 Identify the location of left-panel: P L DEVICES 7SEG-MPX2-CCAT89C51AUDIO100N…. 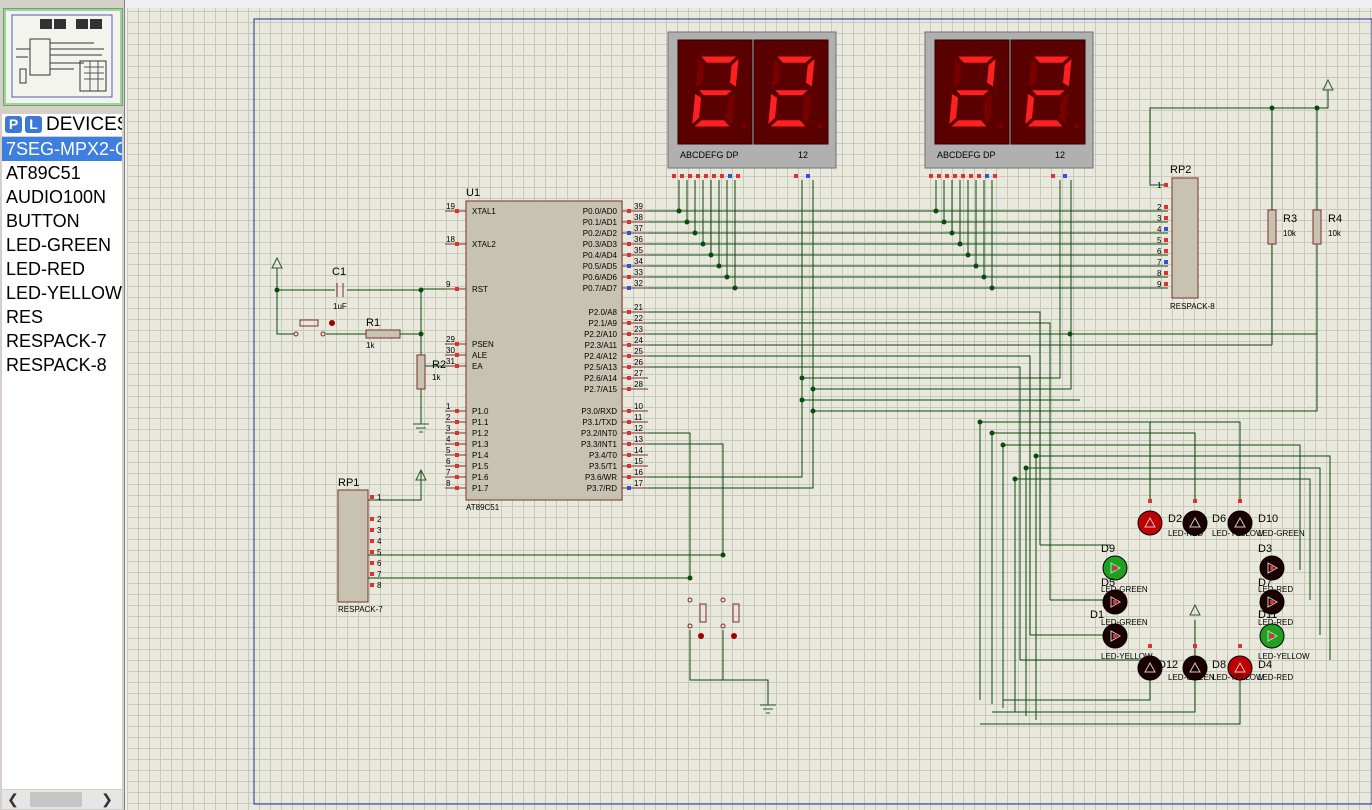
(62, 405).